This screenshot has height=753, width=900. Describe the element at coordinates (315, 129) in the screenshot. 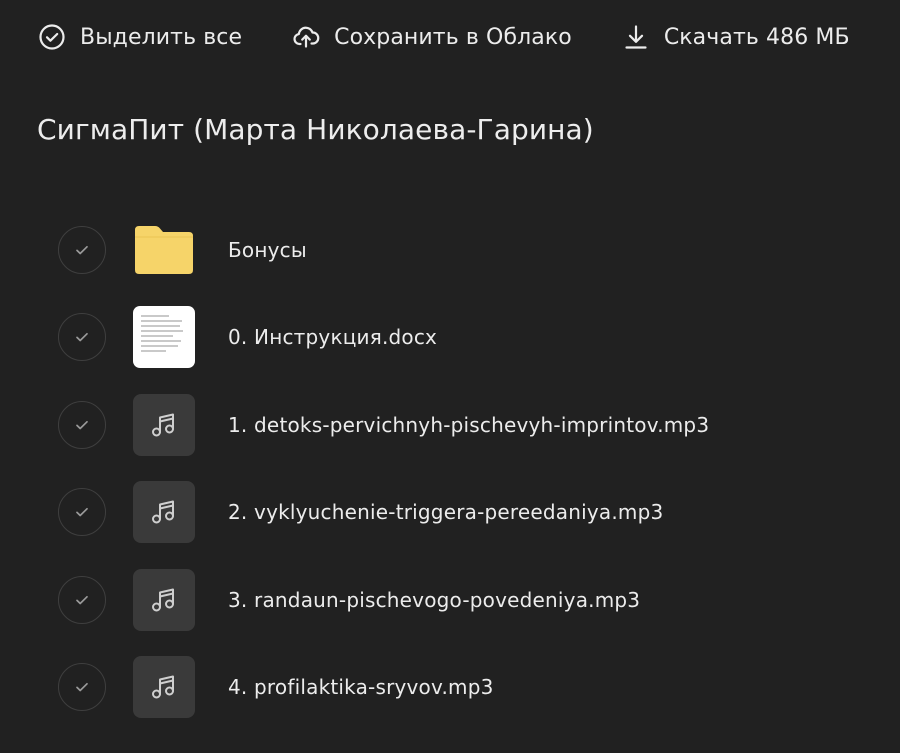

I see `page-title: СигмаПит (Марта Николаева-Гарина)` at that location.